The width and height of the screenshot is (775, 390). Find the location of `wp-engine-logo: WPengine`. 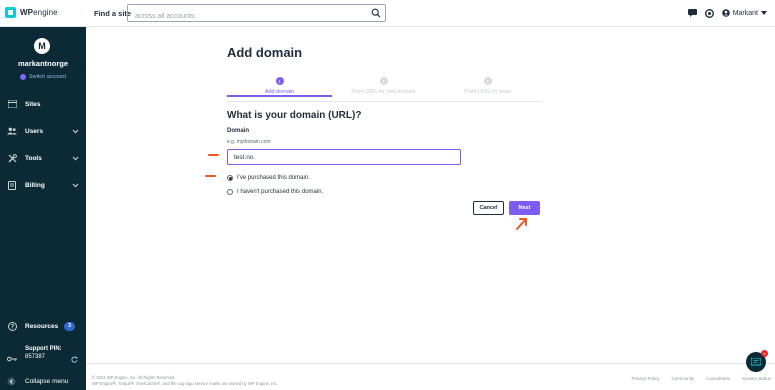

wp-engine-logo: WPengine is located at coordinates (31, 12).